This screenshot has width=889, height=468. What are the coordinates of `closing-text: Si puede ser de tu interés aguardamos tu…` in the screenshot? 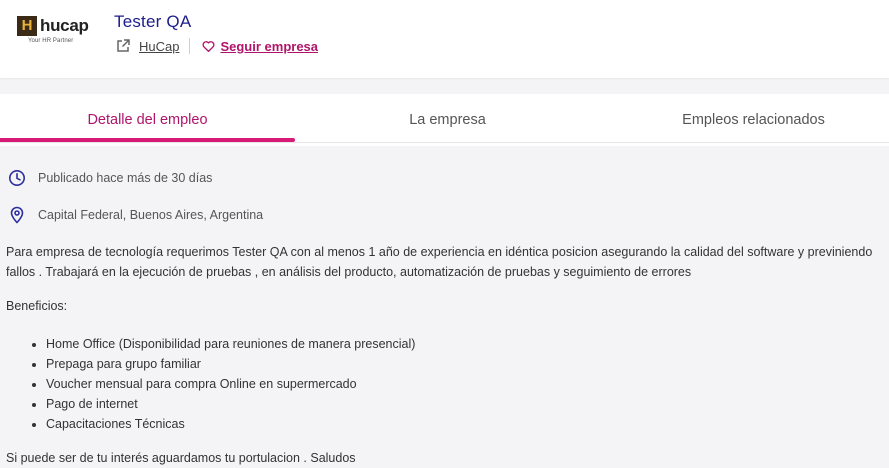 It's located at (181, 458).